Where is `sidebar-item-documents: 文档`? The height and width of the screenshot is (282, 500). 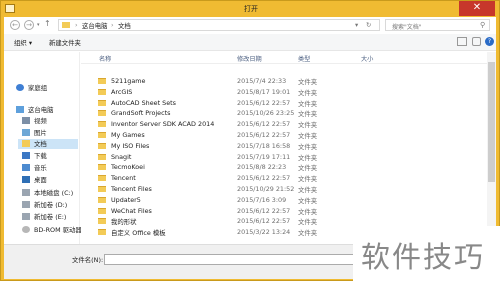
sidebar-item-documents: 文档 is located at coordinates (48, 144).